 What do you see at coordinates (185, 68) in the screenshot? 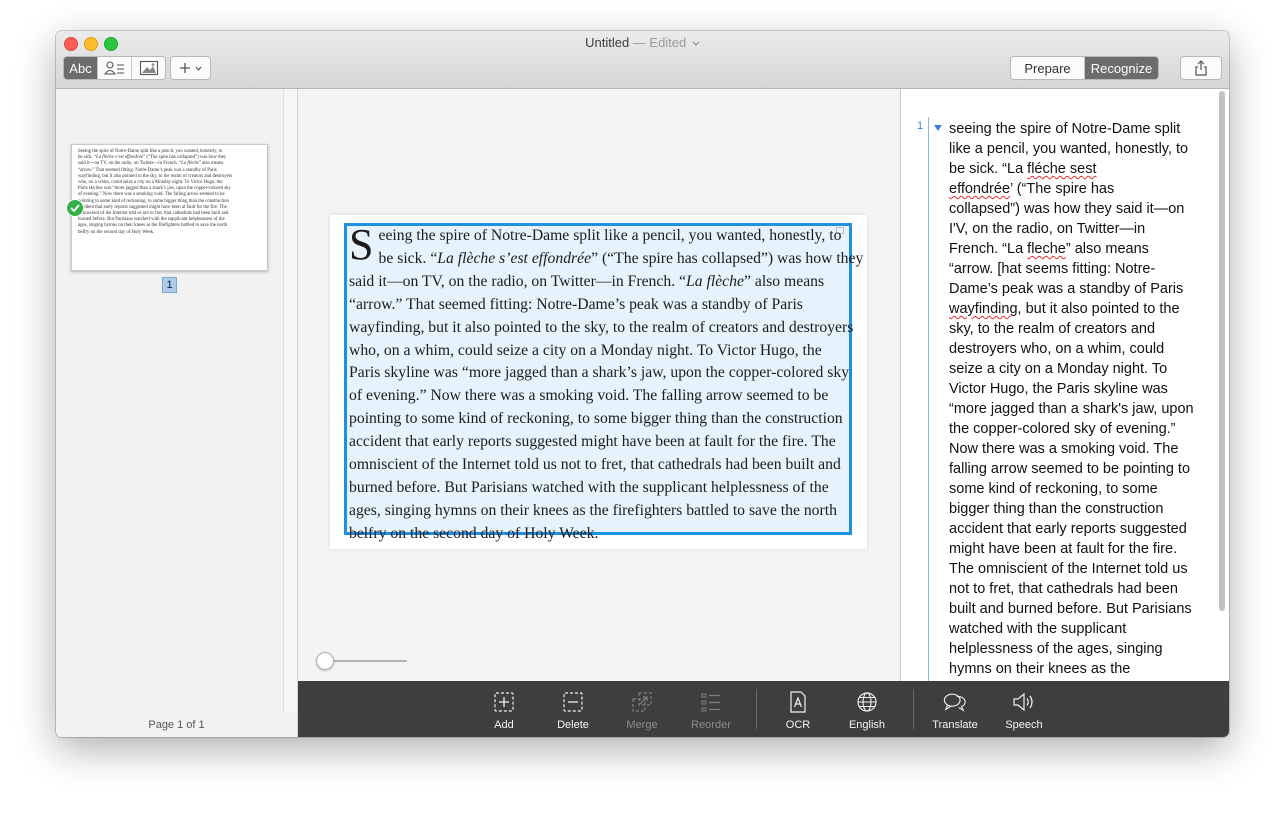
I see `plus-icon` at bounding box center [185, 68].